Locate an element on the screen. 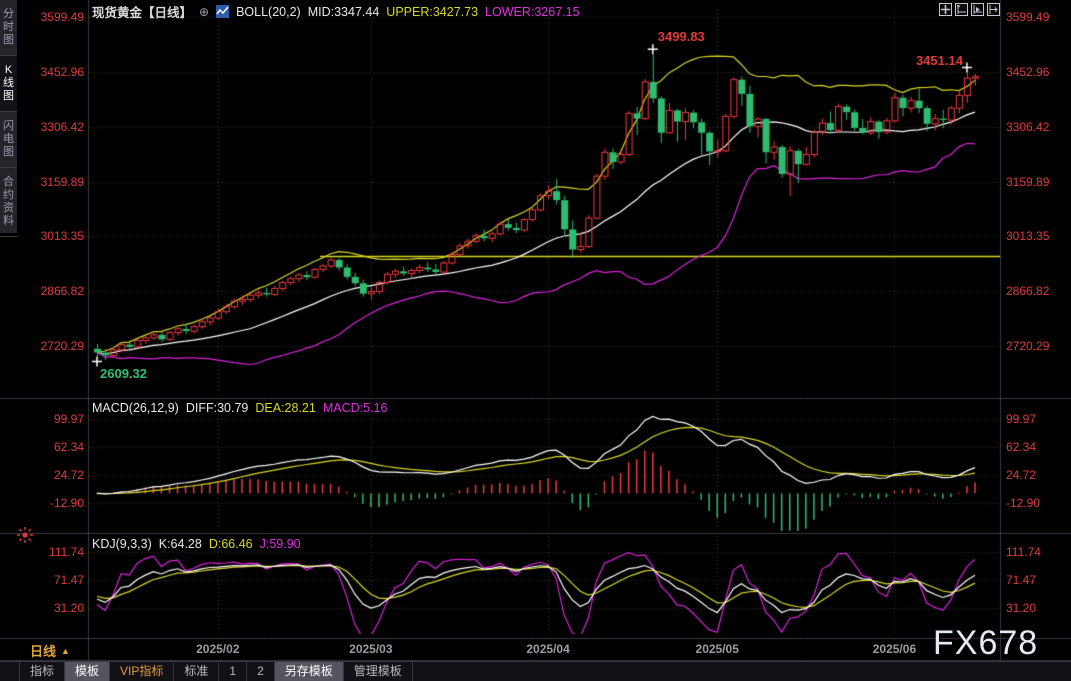  kdj-axis-label-right: 31.20 is located at coordinates (1021, 608).